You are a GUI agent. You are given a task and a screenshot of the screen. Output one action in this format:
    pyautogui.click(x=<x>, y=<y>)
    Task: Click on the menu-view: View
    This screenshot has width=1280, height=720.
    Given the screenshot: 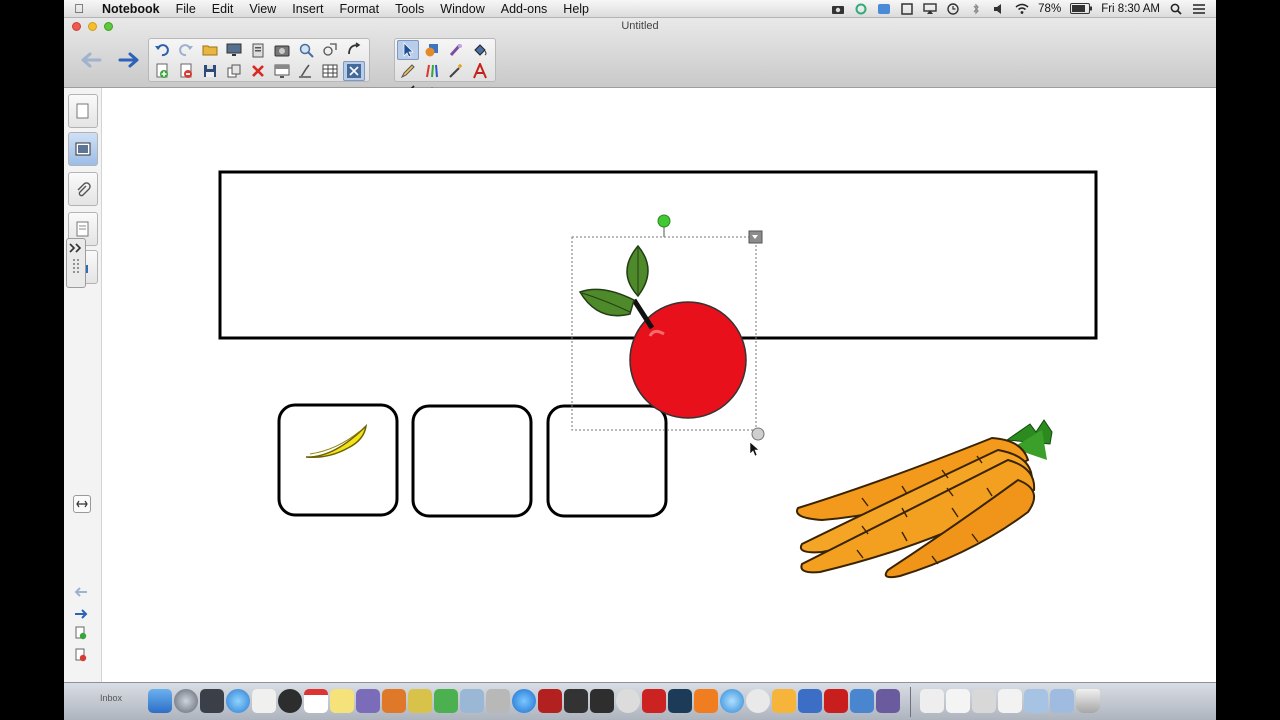 What is the action you would take?
    pyautogui.click(x=262, y=9)
    